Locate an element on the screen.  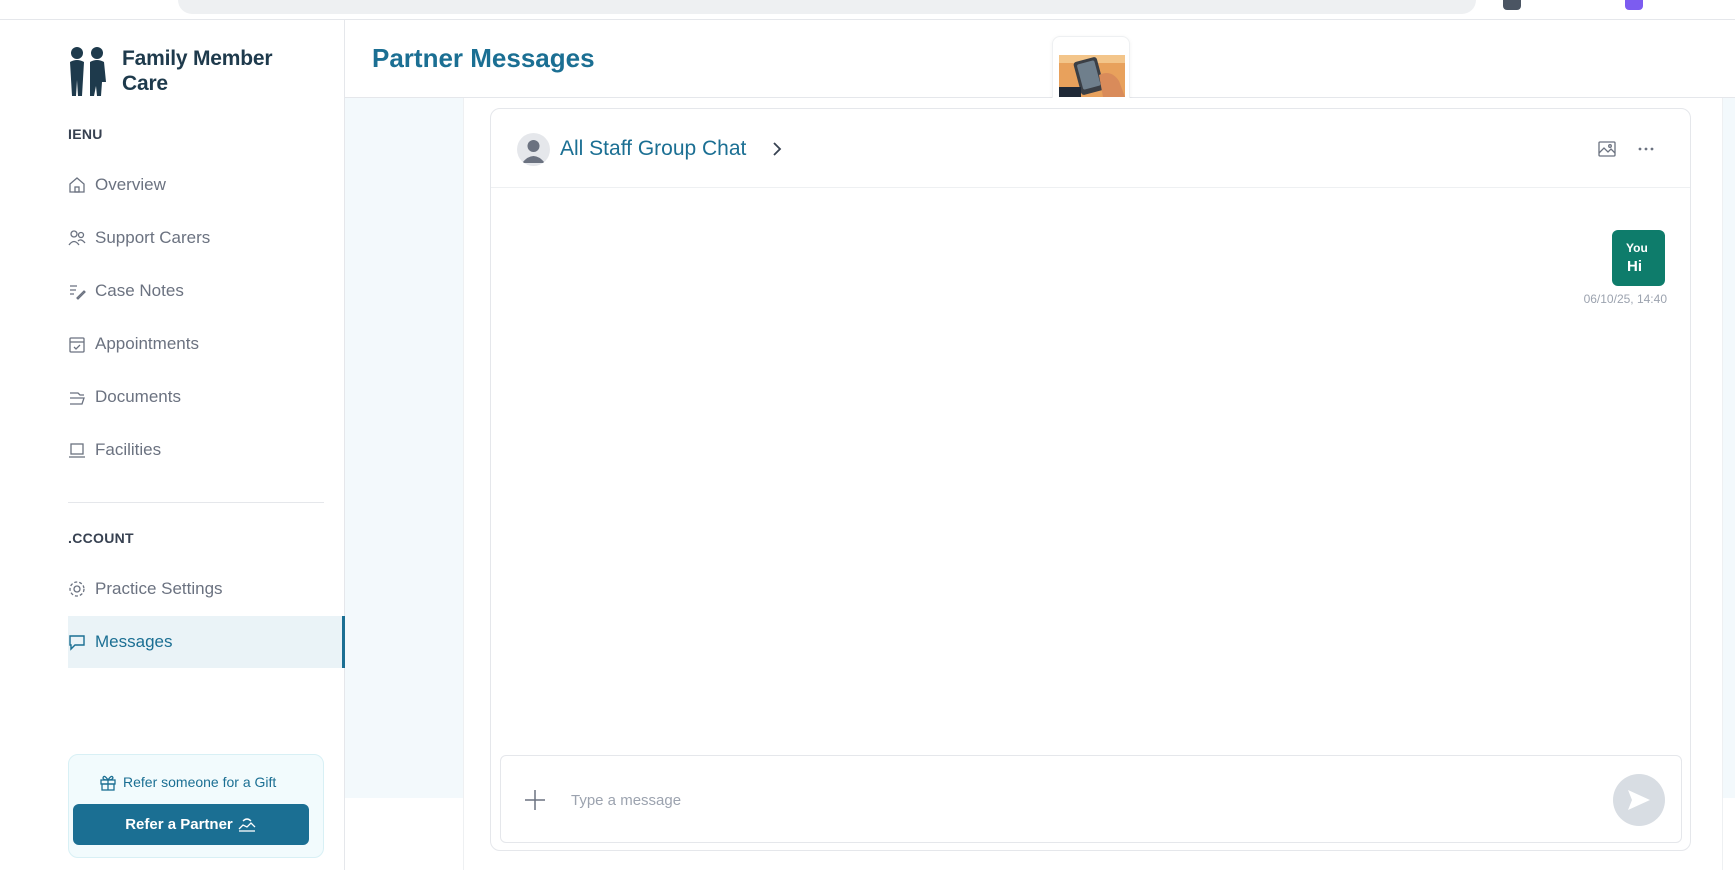
message-bubble: You Hi is located at coordinates (1638, 258).